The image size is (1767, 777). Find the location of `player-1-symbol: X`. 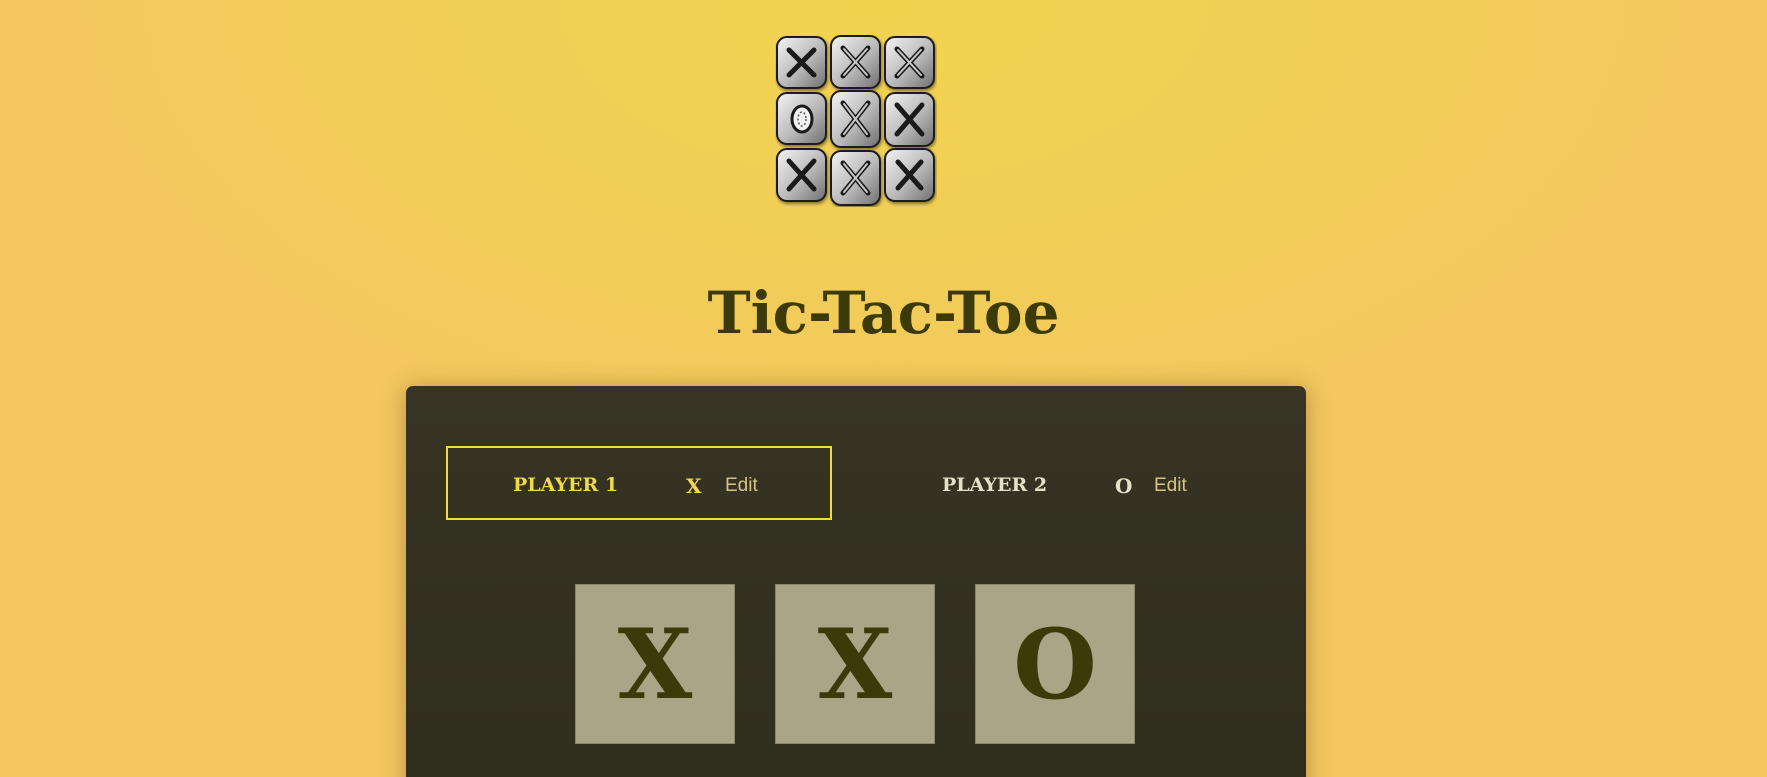

player-1-symbol: X is located at coordinates (694, 486).